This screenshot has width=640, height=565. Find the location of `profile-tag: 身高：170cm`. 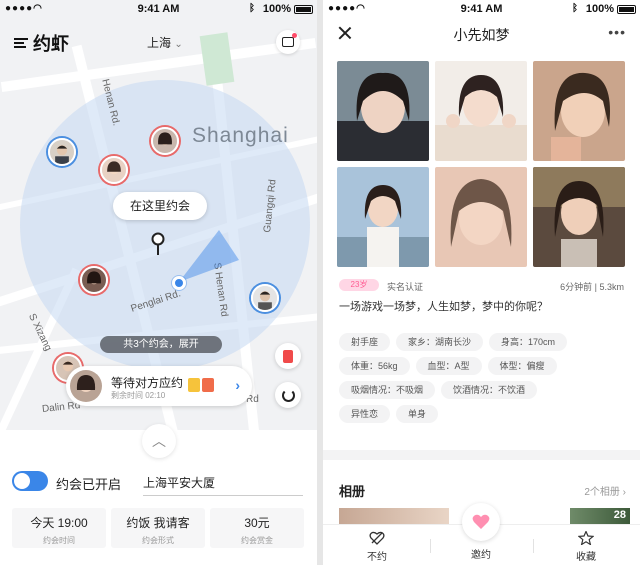

profile-tag: 身高：170cm is located at coordinates (528, 342).